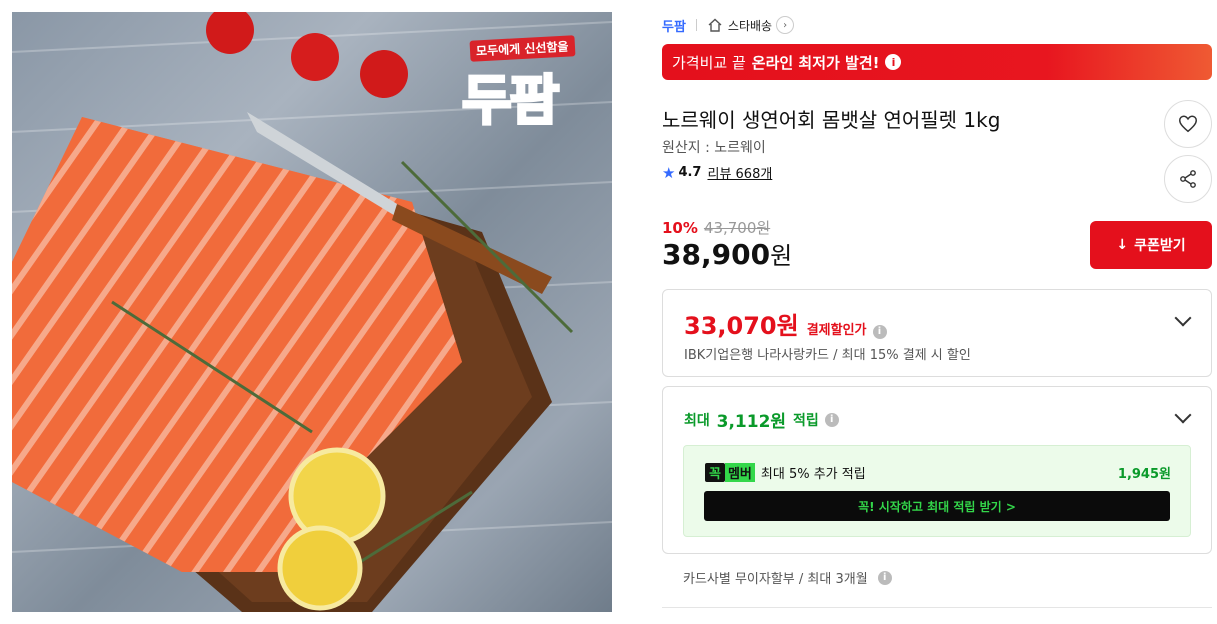 The width and height of the screenshot is (1217, 624). I want to click on sale-price-amount: 38,900, so click(716, 254).